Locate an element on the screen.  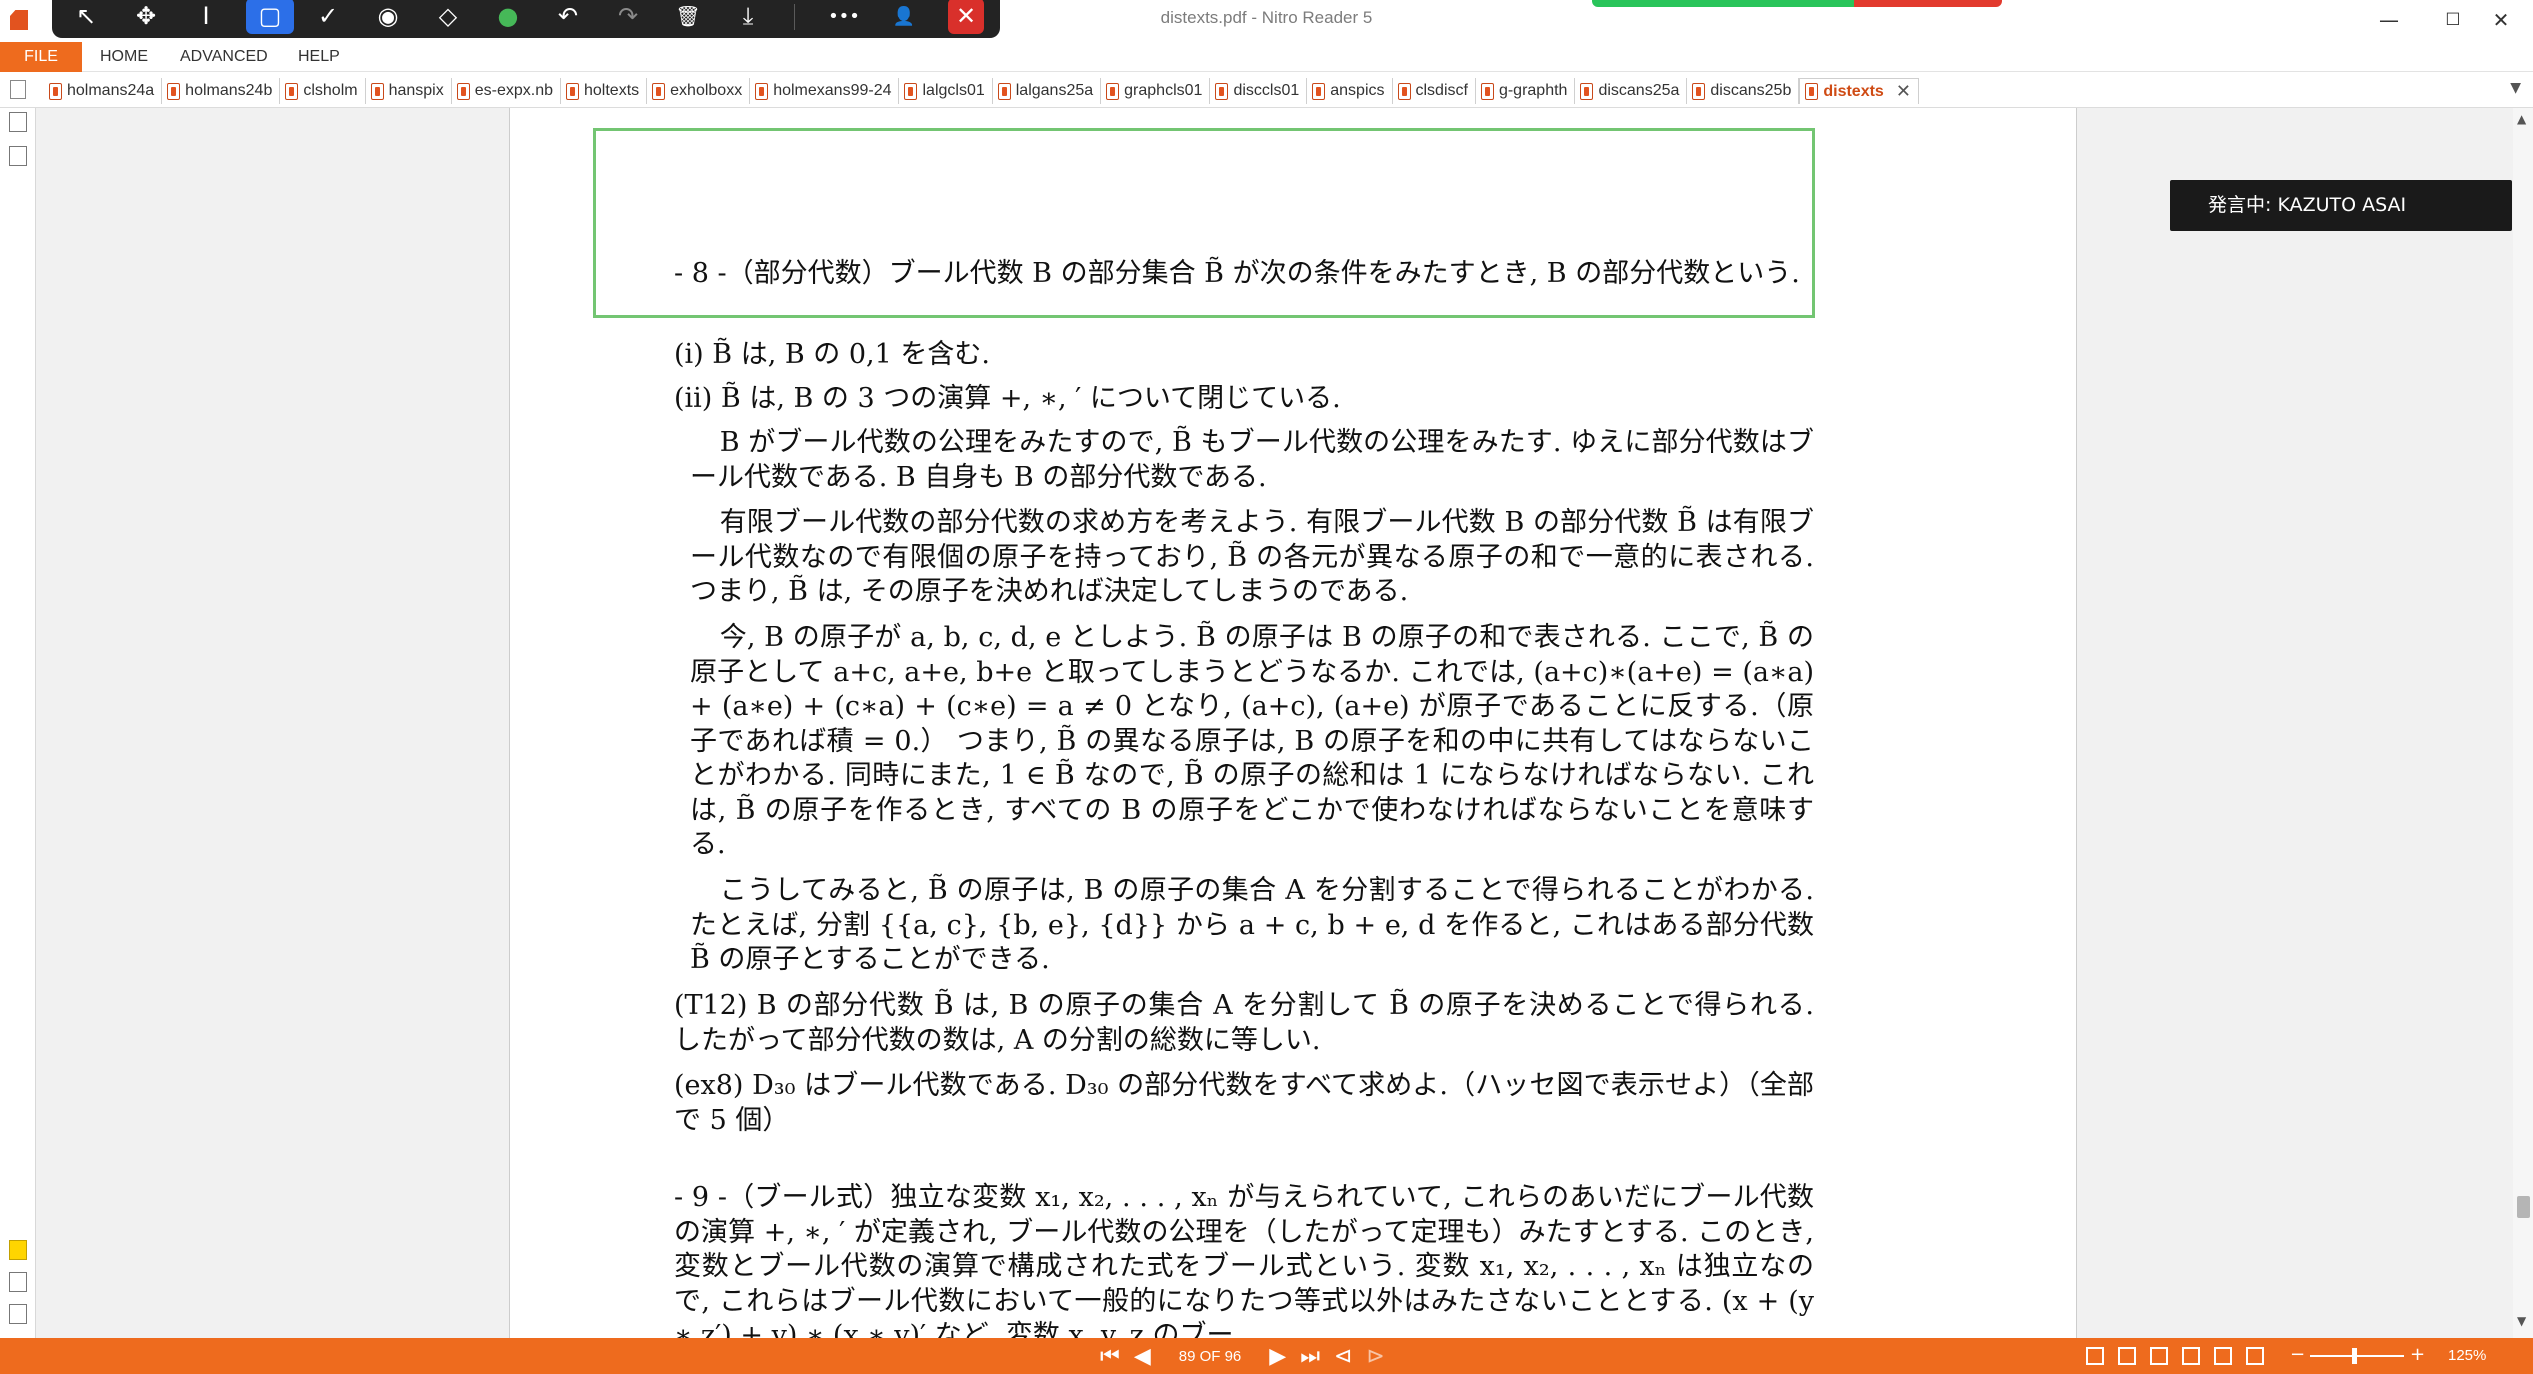
tab-label: holtexts is located at coordinates (612, 90).